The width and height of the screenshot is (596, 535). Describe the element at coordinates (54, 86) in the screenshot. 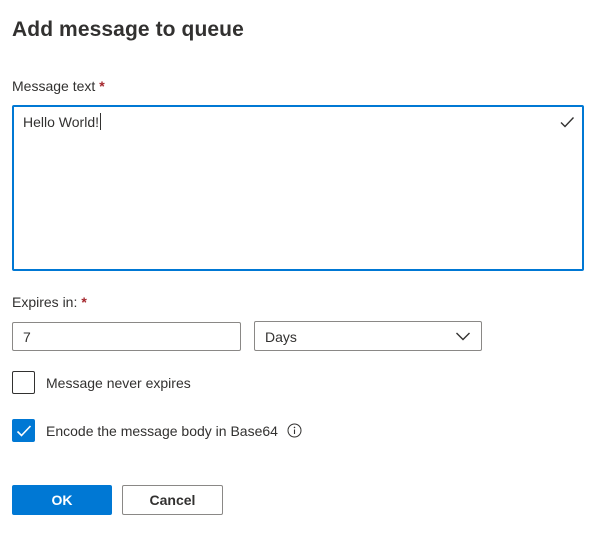

I see `message-text-label-text: Message text` at that location.